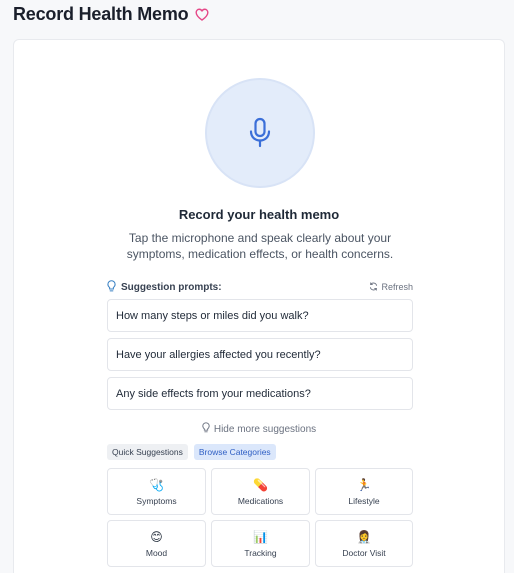 This screenshot has height=573, width=514. I want to click on suggestions-header: Suggestion prompts: Refresh, so click(260, 287).